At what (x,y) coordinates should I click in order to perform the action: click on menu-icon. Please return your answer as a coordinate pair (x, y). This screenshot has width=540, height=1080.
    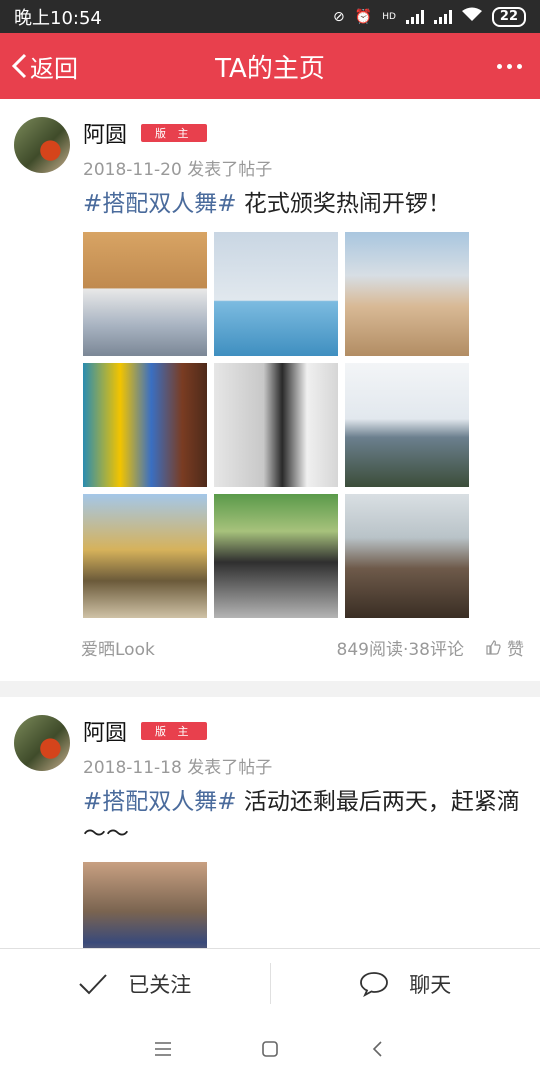
    Looking at the image, I should click on (163, 1049).